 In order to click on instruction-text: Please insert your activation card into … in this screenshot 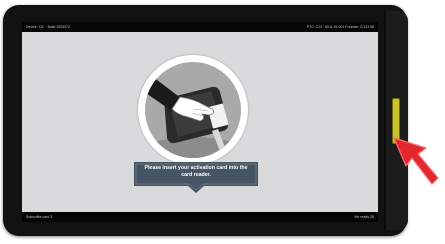, I will do `click(196, 171)`.